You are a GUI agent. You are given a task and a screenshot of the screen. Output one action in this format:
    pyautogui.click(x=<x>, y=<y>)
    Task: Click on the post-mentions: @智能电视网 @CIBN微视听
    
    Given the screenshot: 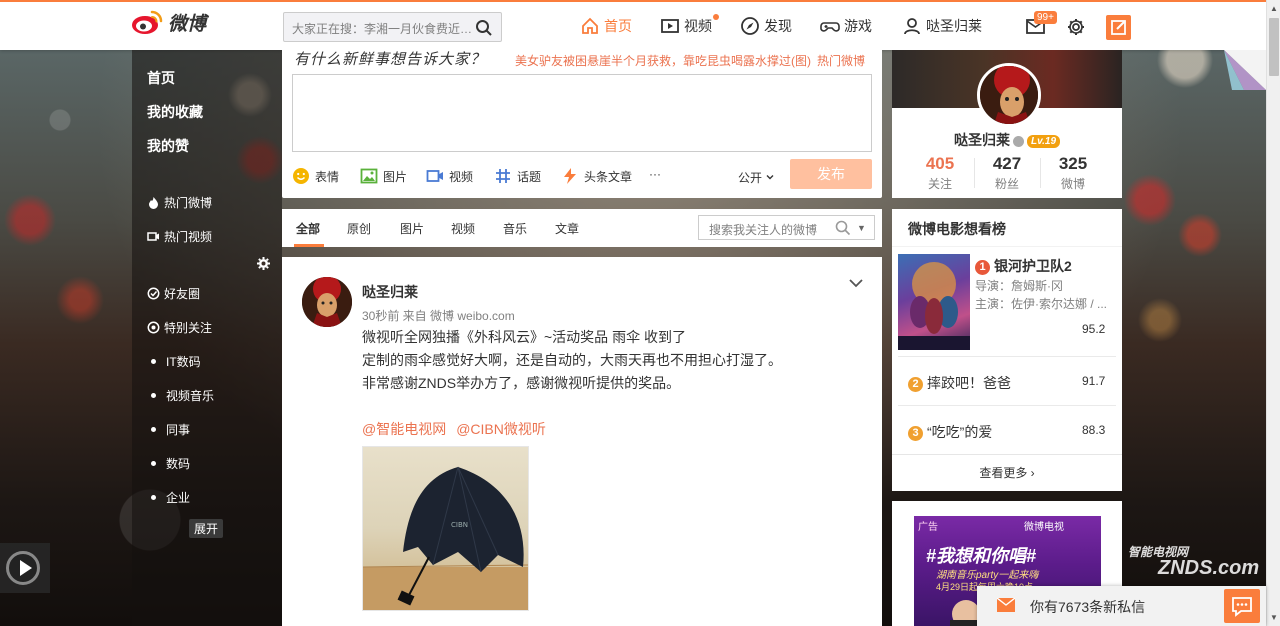 What is the action you would take?
    pyautogui.click(x=459, y=429)
    